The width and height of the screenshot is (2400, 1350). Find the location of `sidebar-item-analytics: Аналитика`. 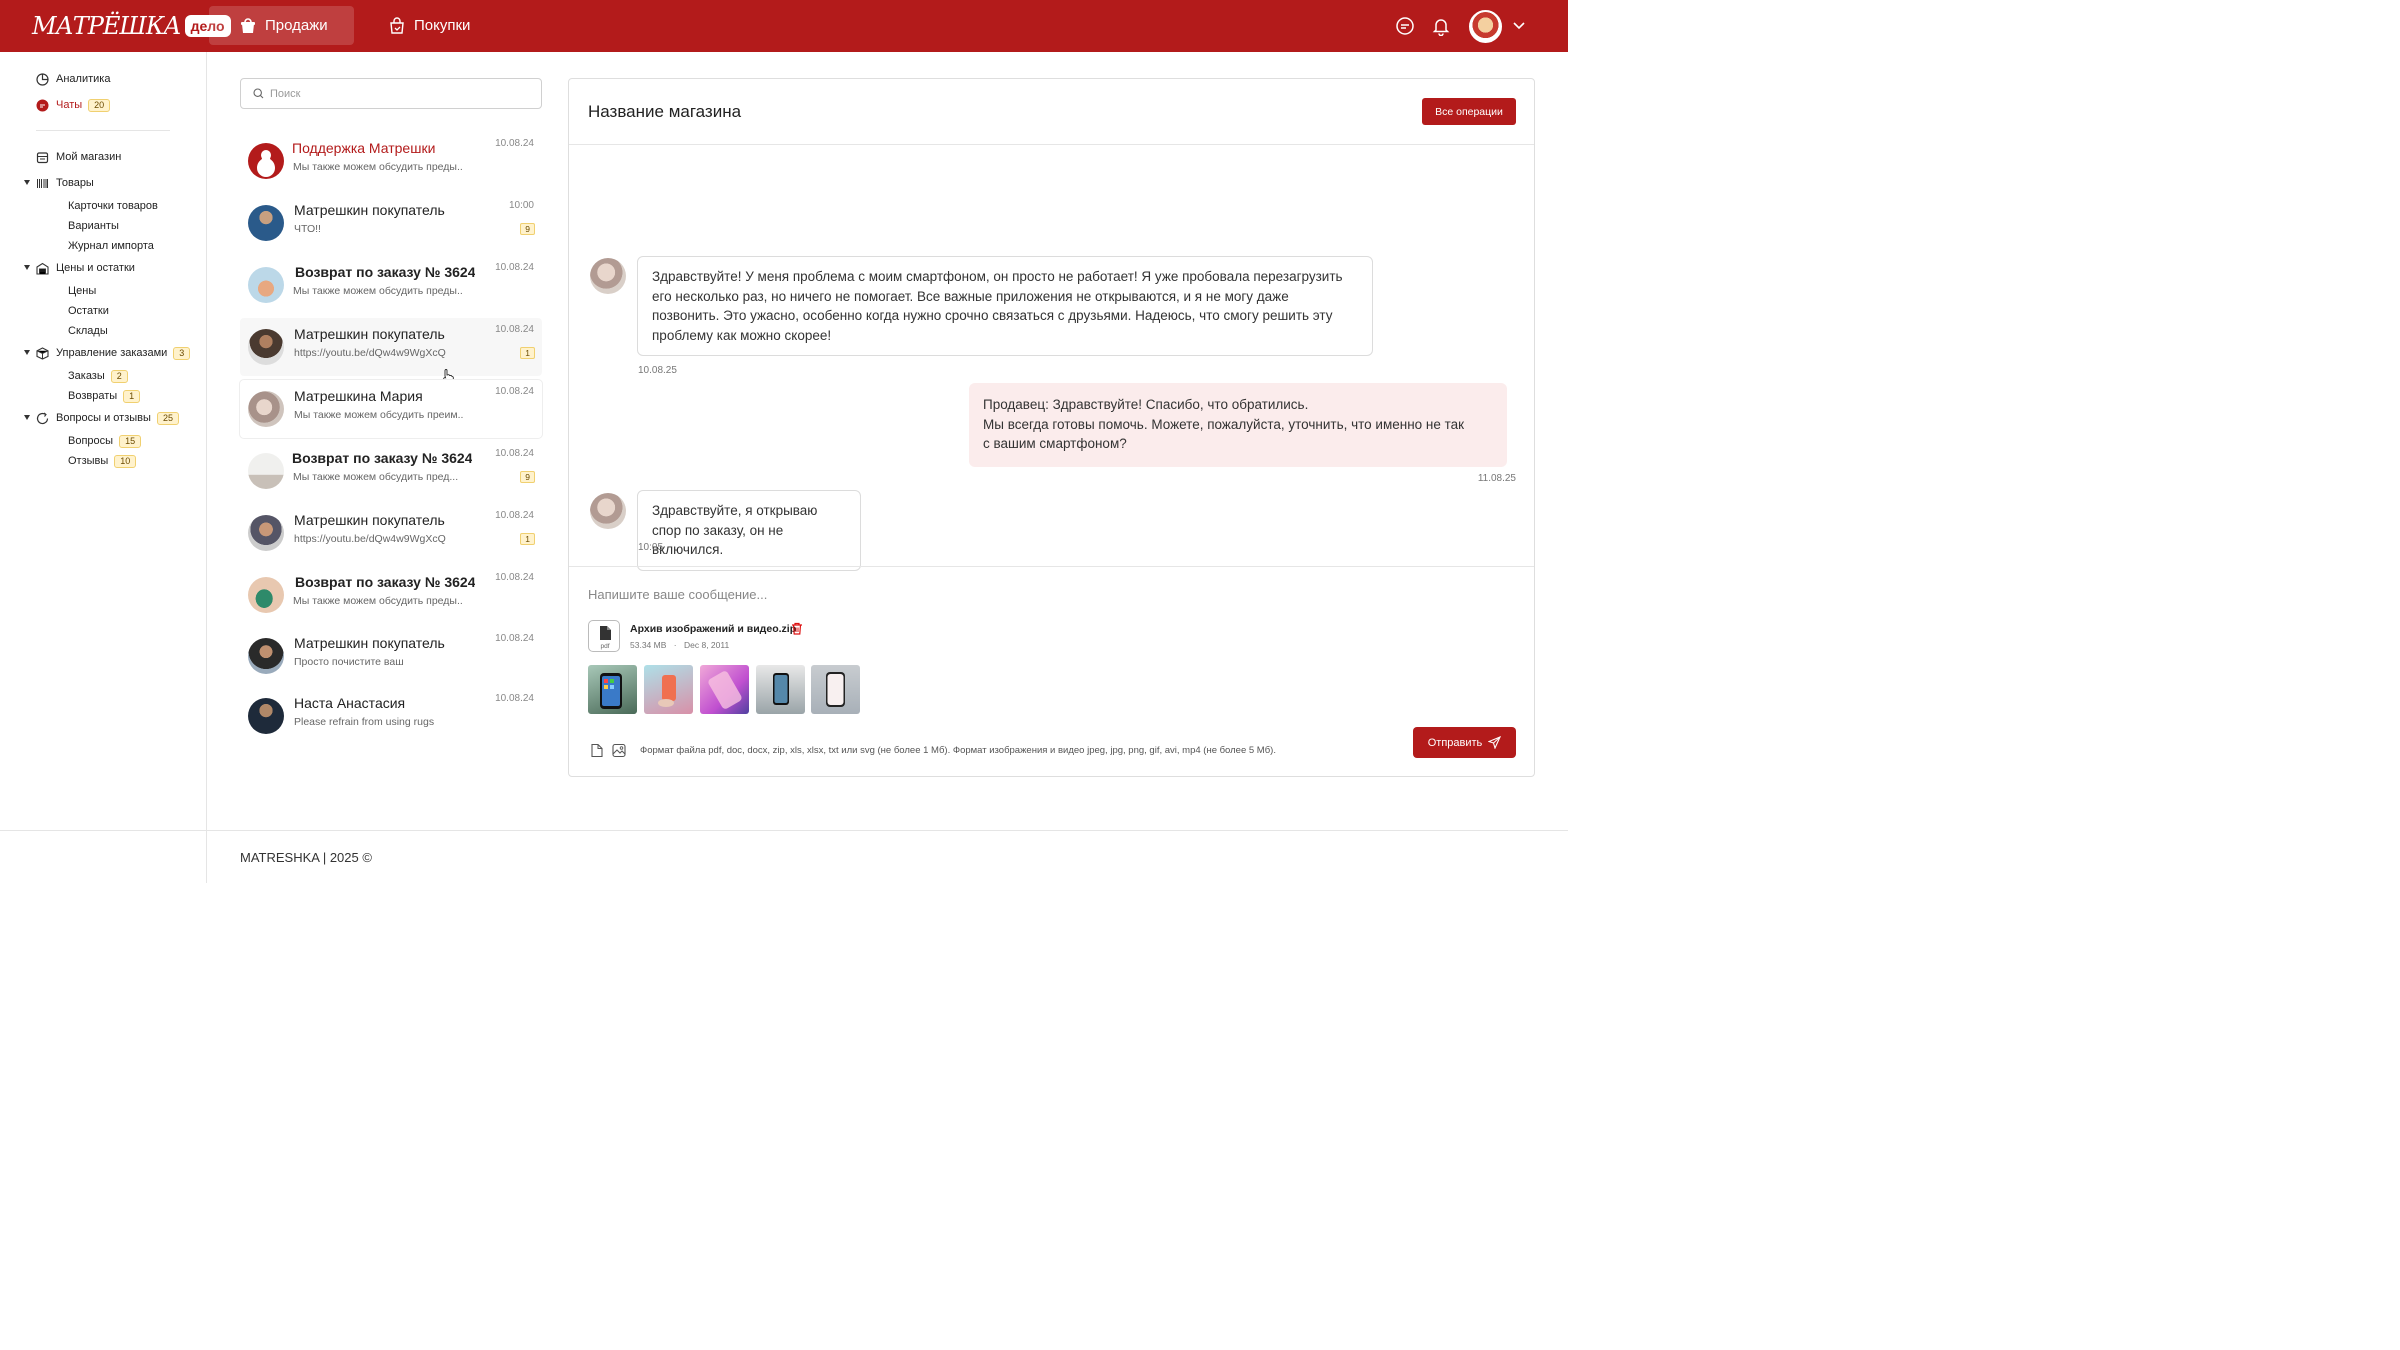

sidebar-item-analytics: Аналитика is located at coordinates (73, 79).